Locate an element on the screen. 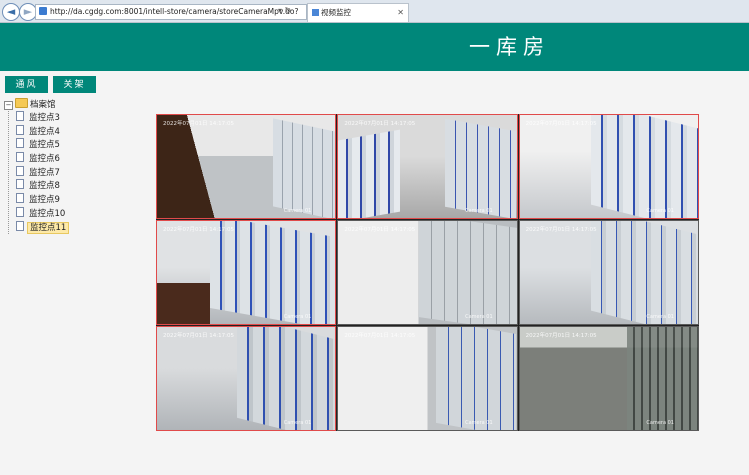 The image size is (749, 475). collapse-icon: − is located at coordinates (8, 105).